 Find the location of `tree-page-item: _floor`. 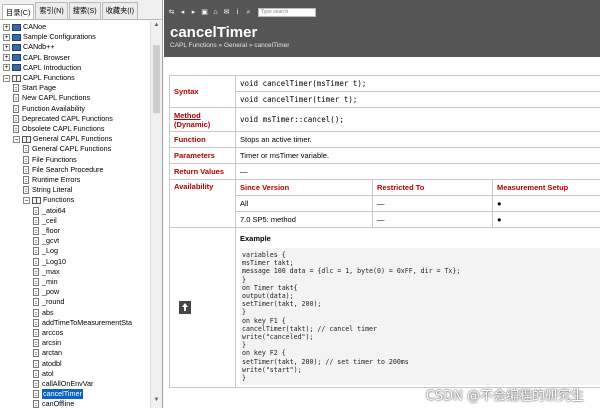

tree-page-item: _floor is located at coordinates (46, 231).